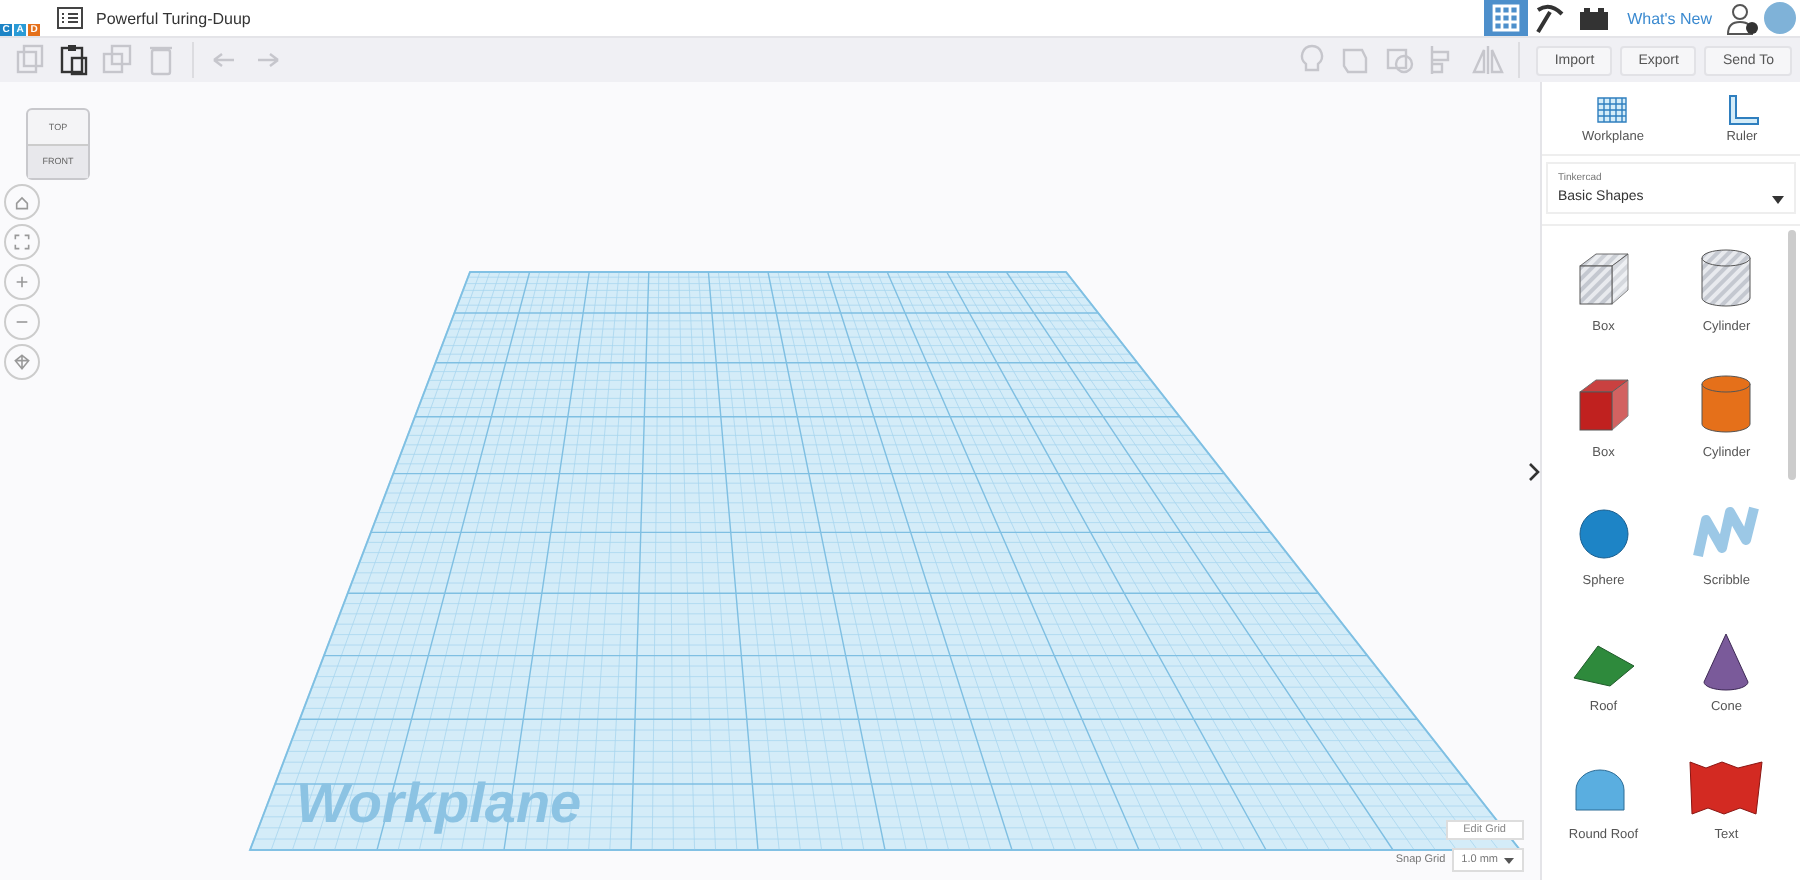 The height and width of the screenshot is (880, 1800). I want to click on design-title: Powerful Turing-Duup, so click(173, 18).